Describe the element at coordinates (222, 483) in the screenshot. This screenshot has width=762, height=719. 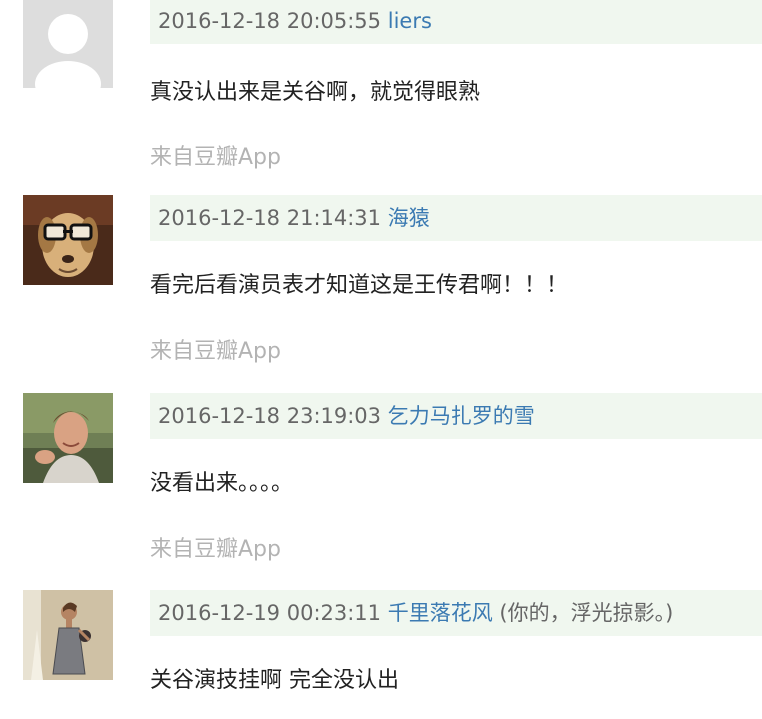
I see `comment-text: 没看出来。。。。` at that location.